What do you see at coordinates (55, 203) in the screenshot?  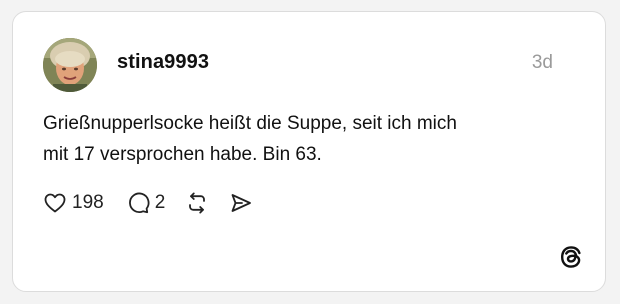 I see `heart-icon` at bounding box center [55, 203].